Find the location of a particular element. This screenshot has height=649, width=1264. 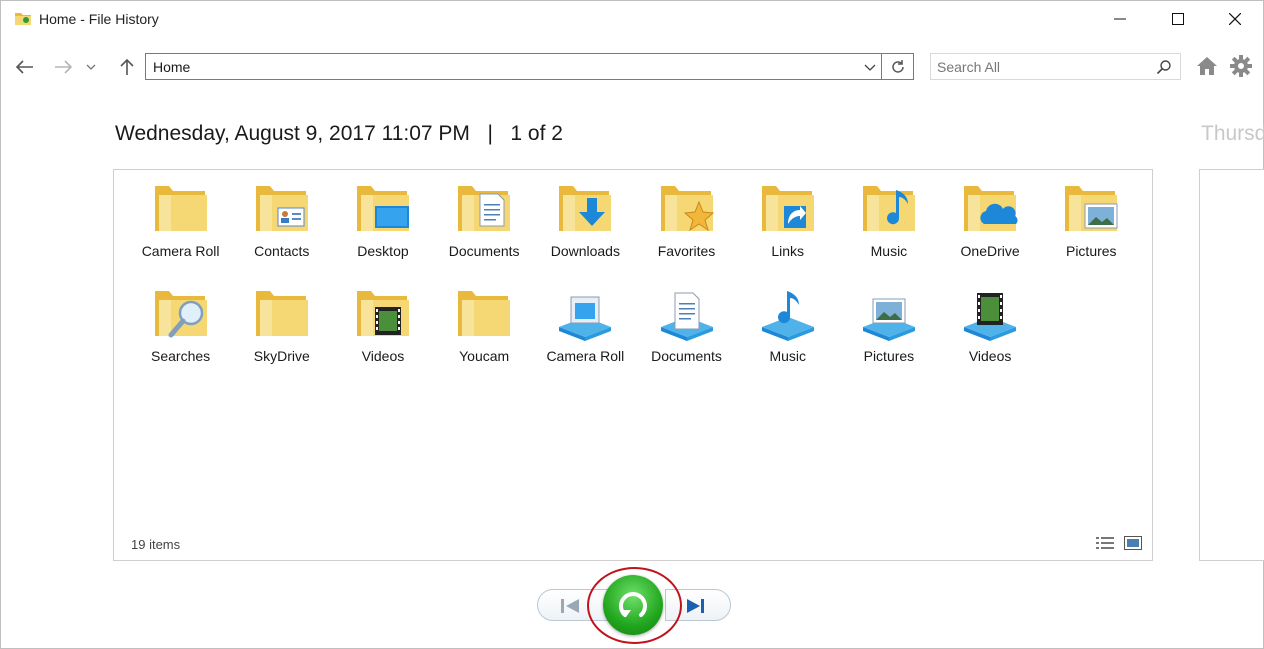

home-icon is located at coordinates (1207, 66).